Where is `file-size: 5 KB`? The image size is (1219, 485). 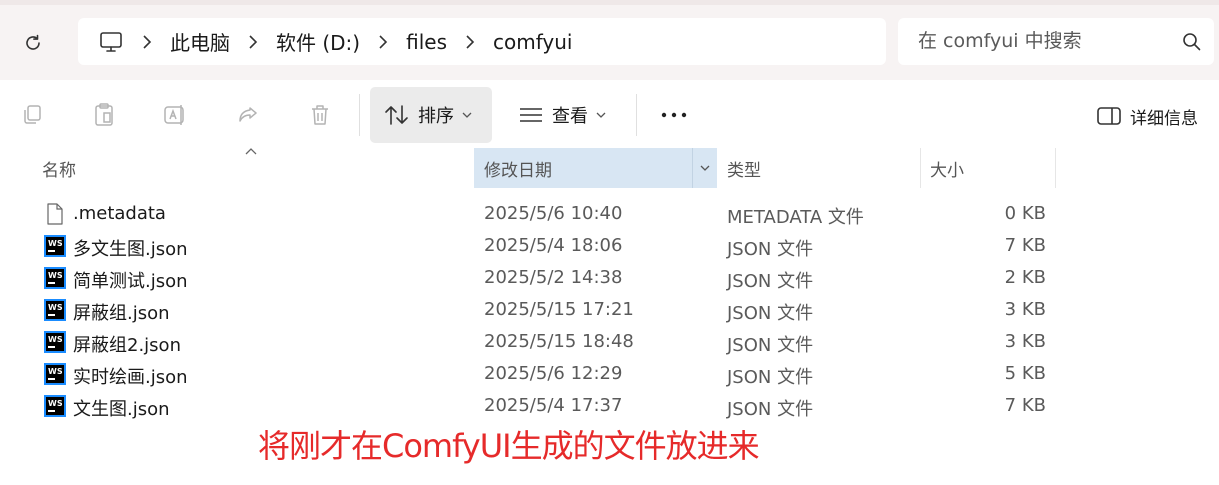
file-size: 5 KB is located at coordinates (1025, 373).